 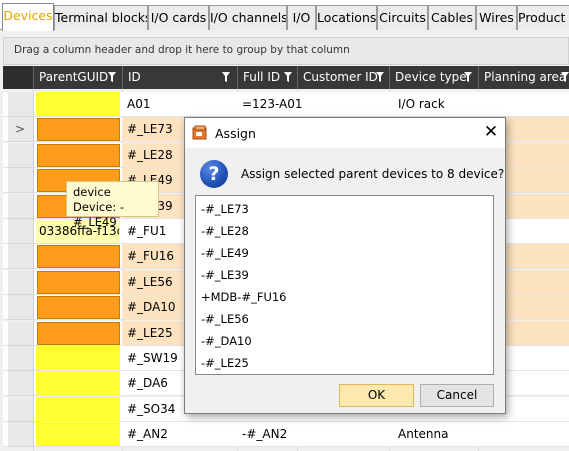 I want to click on list-item: +MDB-#_FU16, so click(x=244, y=297).